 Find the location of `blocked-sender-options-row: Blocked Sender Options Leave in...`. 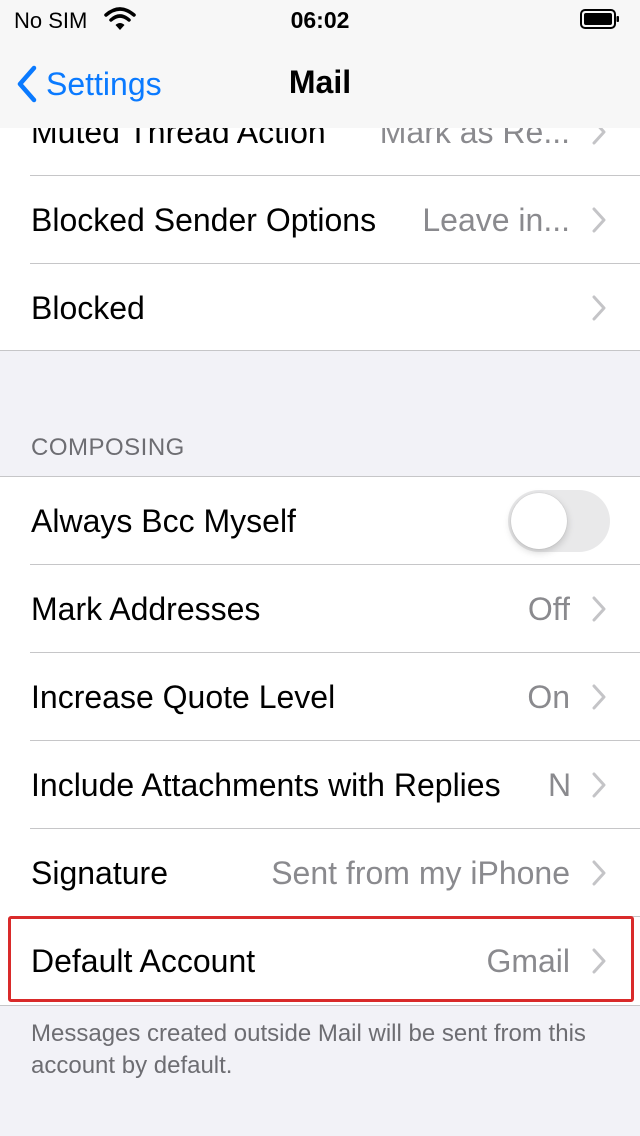

blocked-sender-options-row: Blocked Sender Options Leave in... is located at coordinates (320, 220).